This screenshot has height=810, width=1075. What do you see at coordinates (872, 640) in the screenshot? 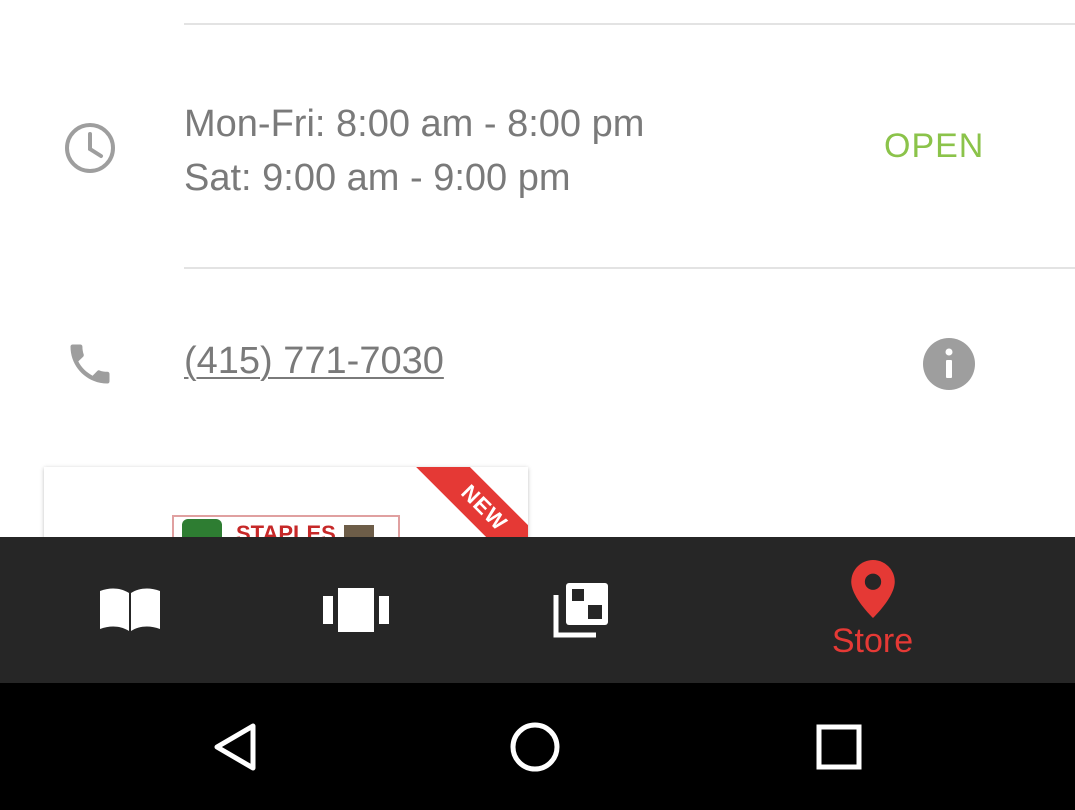
I see `tab-store-label: Store` at bounding box center [872, 640].